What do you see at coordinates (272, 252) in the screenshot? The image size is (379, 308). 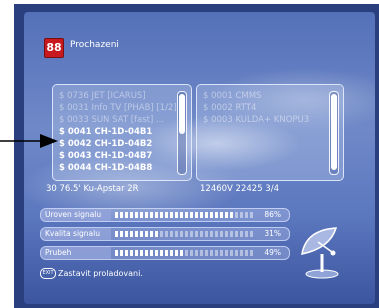 I see `meter-value: 49%` at bounding box center [272, 252].